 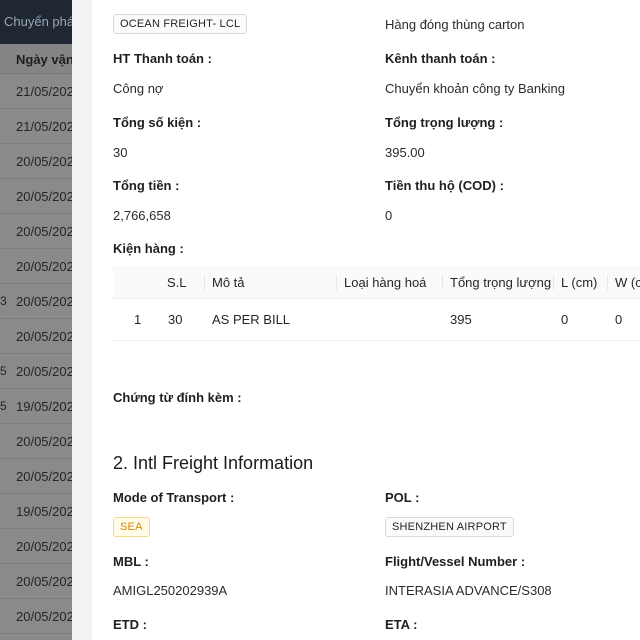 I want to click on modal-left-gutter, so click(x=82, y=320).